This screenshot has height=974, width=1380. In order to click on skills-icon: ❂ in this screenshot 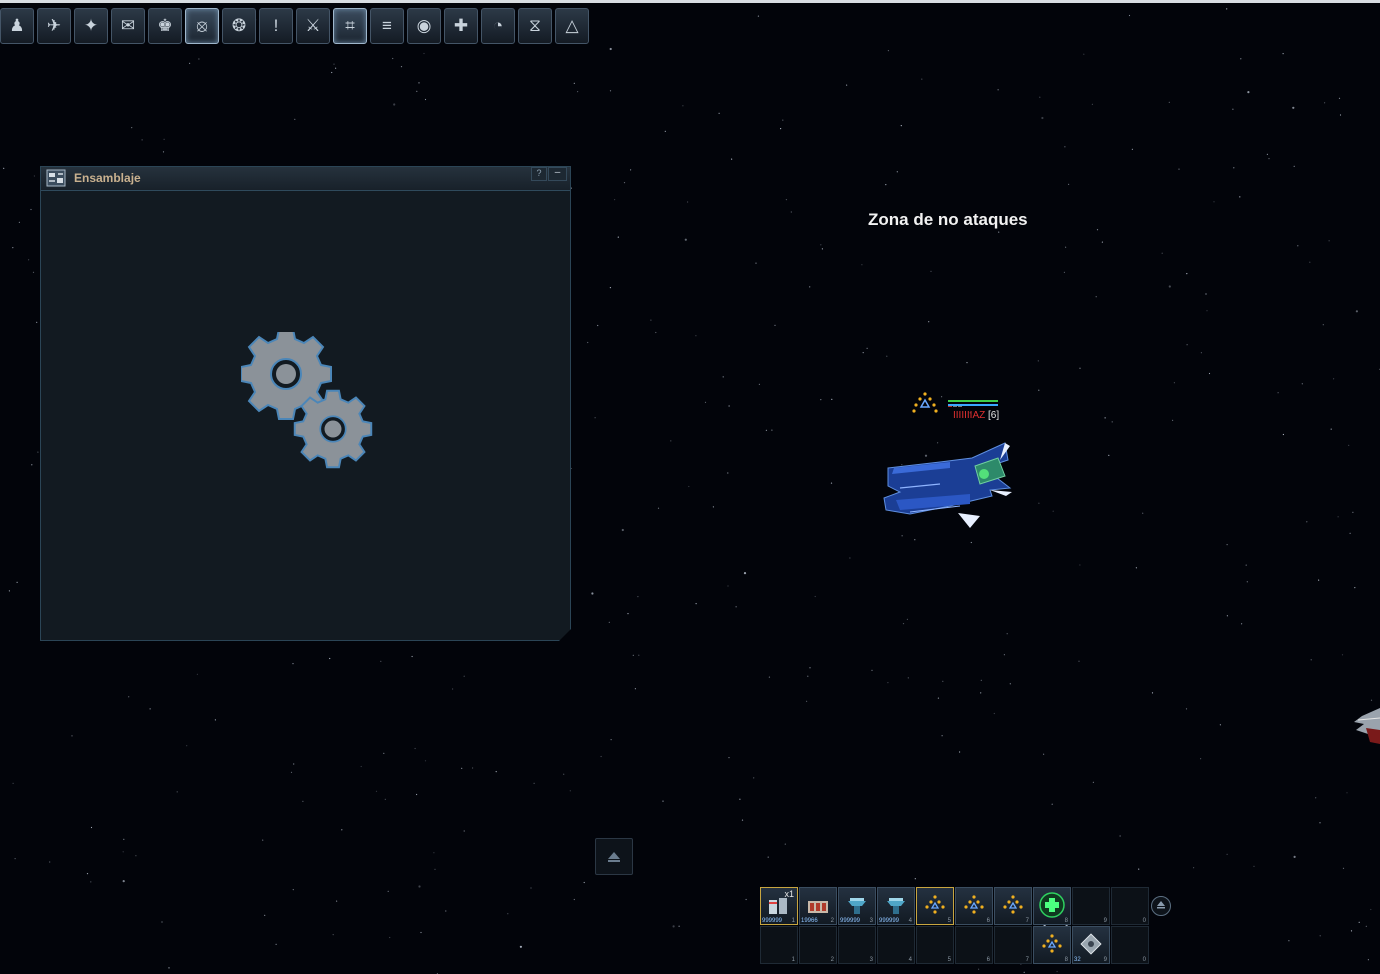, I will do `click(239, 25)`.